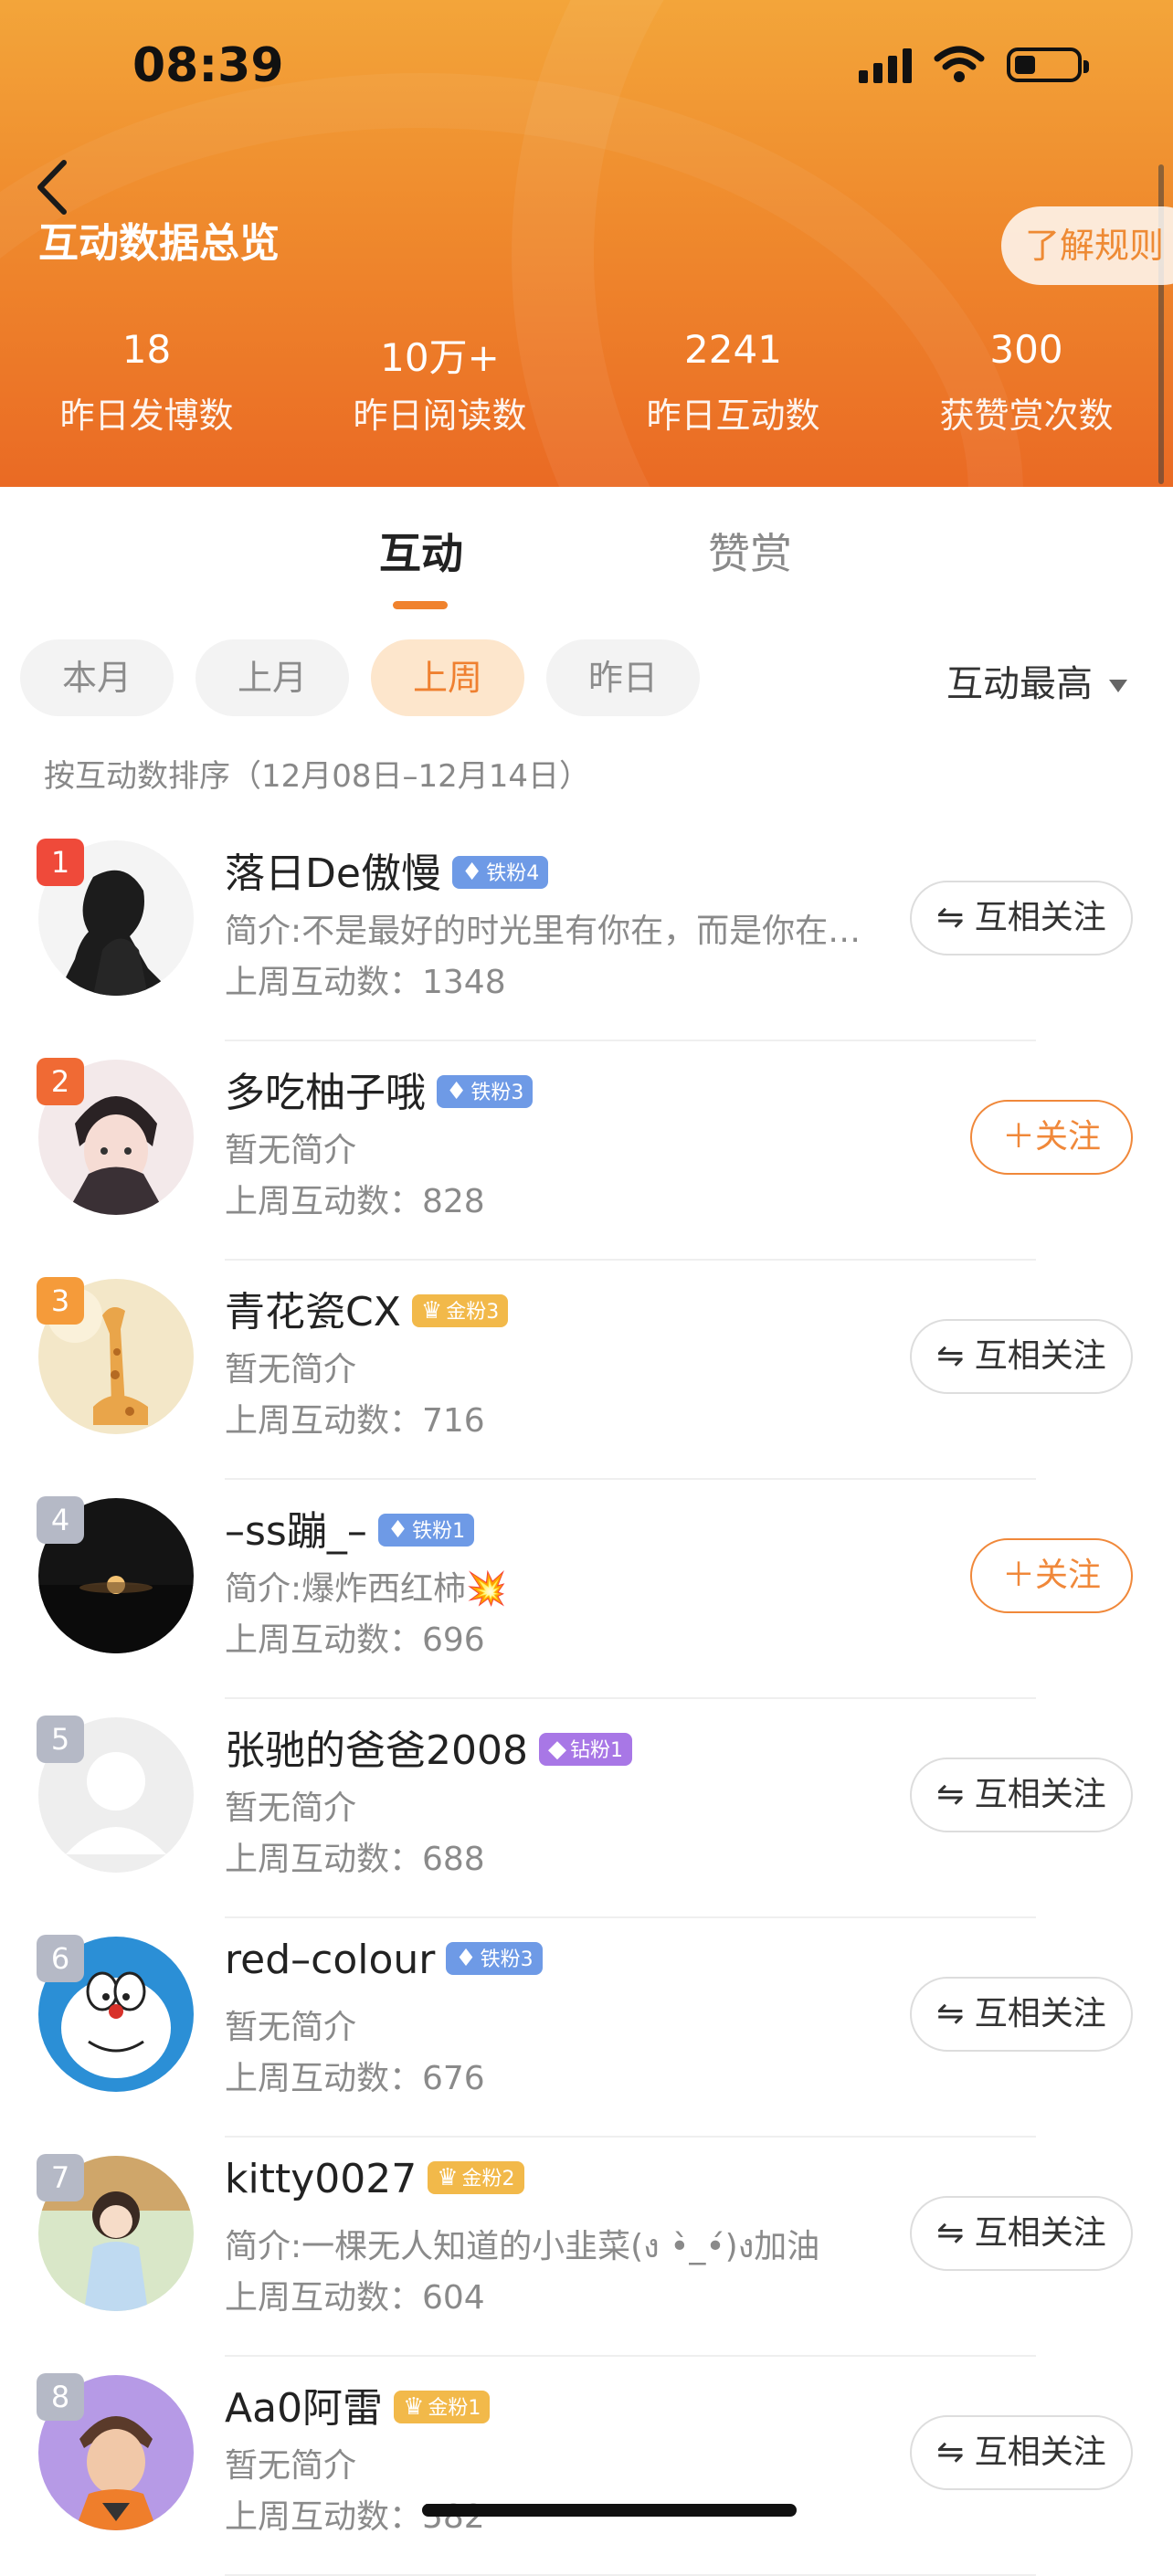  Describe the element at coordinates (440, 357) in the screenshot. I see `stat-value: 10万+` at that location.